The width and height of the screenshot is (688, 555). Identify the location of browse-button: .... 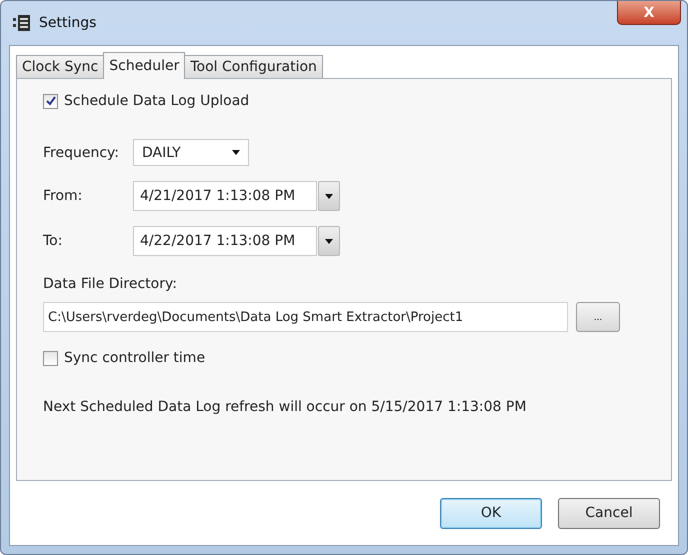
(598, 317).